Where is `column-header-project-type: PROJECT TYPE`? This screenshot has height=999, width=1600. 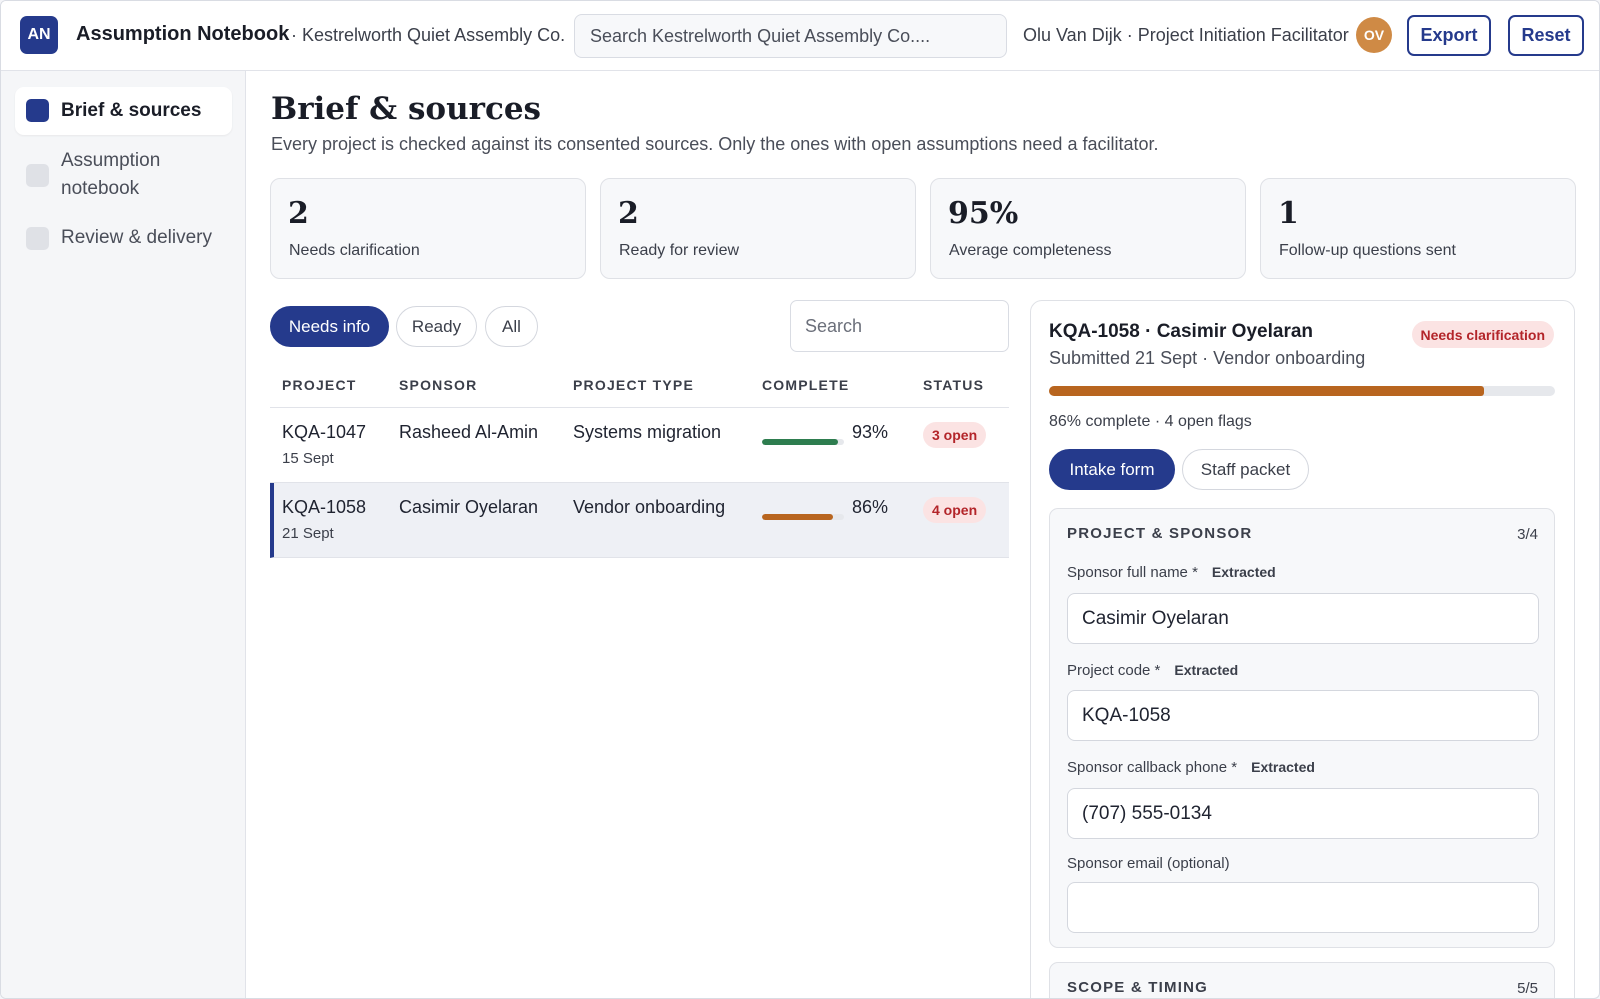
column-header-project-type: PROJECT TYPE is located at coordinates (633, 385).